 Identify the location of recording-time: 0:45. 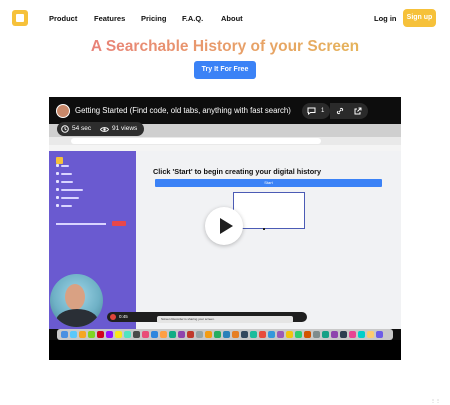
(123, 316).